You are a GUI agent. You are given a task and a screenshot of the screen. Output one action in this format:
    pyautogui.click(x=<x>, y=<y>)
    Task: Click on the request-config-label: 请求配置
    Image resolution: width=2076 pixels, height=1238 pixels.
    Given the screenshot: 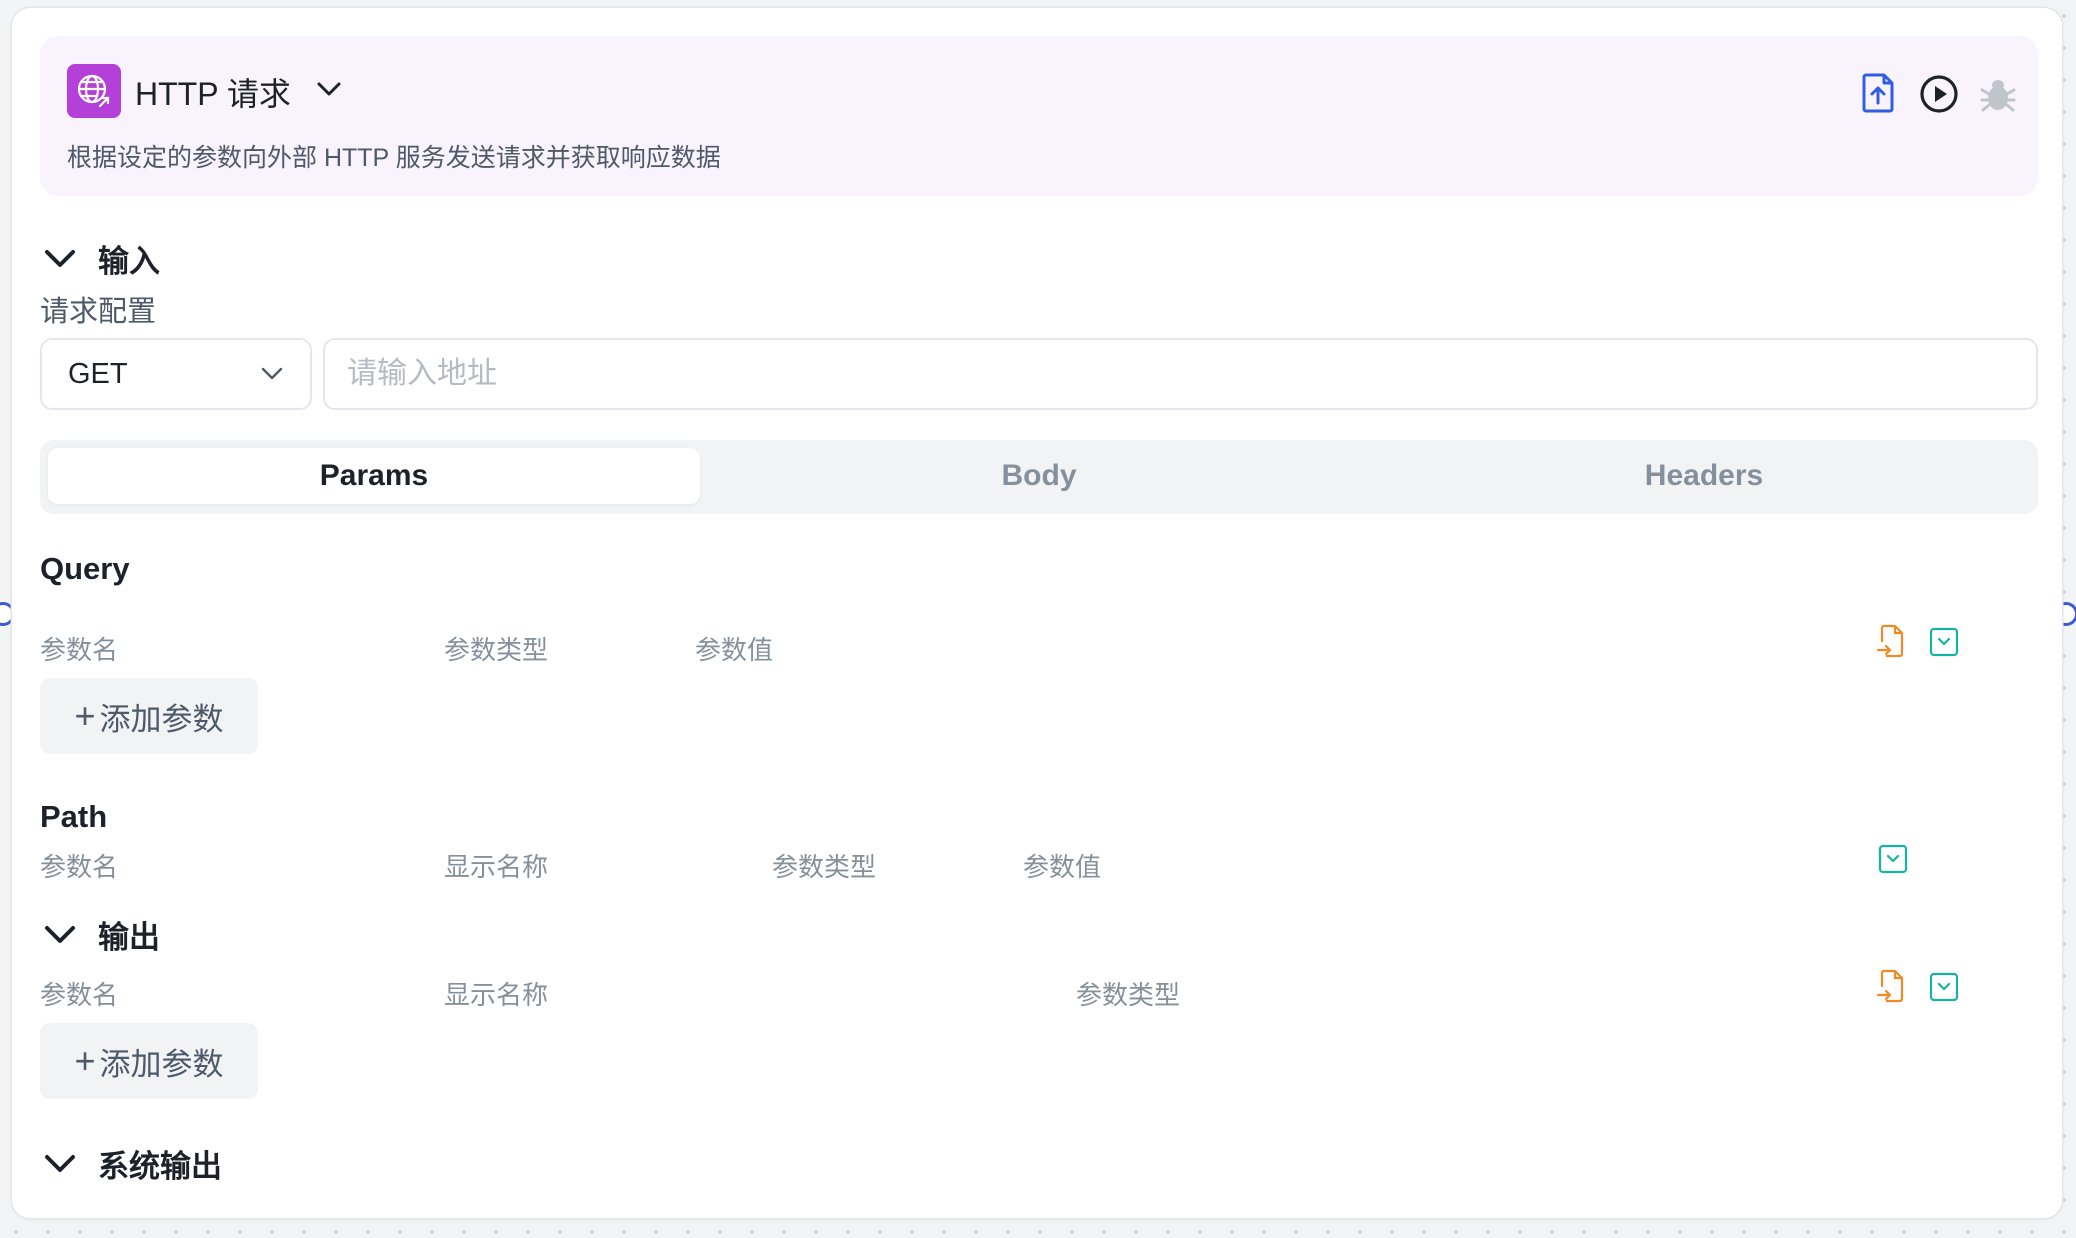 What is the action you would take?
    pyautogui.click(x=98, y=312)
    